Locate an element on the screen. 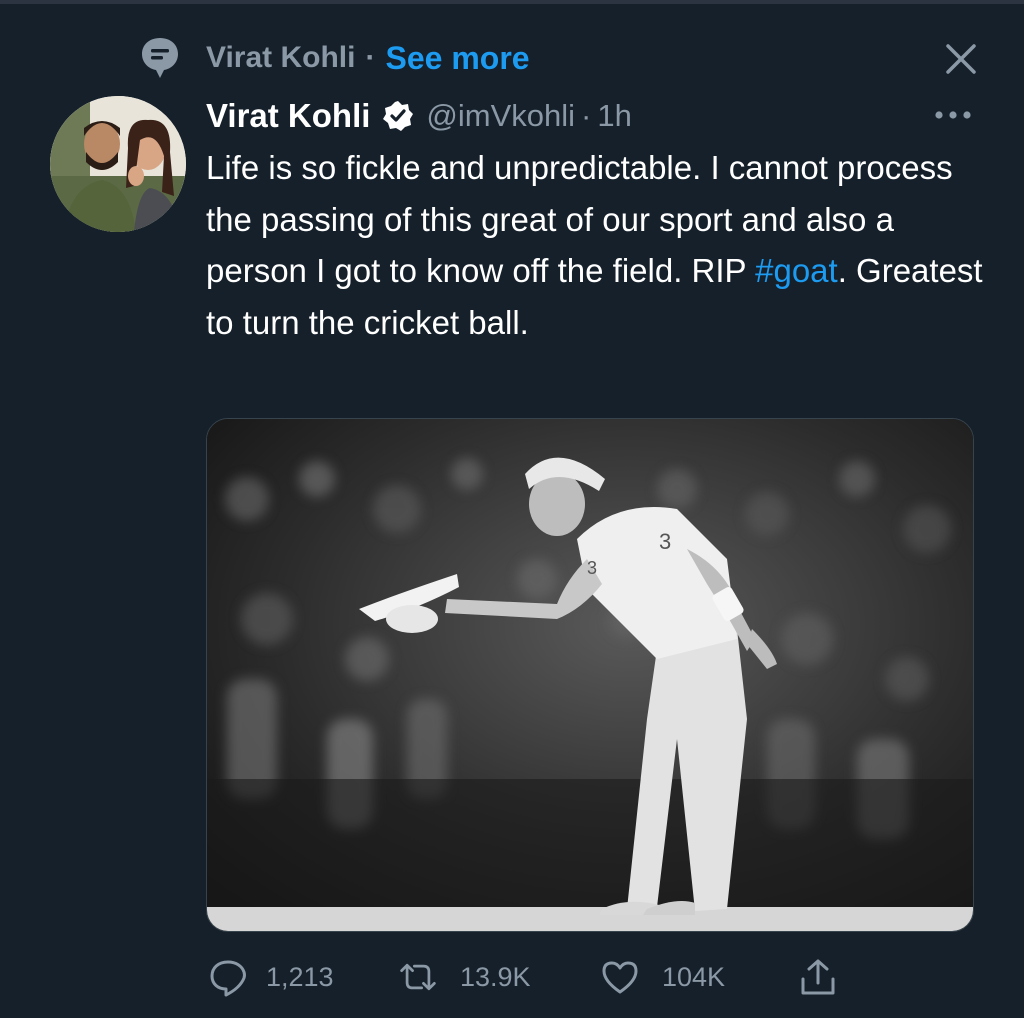 This screenshot has width=1024, height=1018. context-row: Virat Kohli · See more is located at coordinates (335, 58).